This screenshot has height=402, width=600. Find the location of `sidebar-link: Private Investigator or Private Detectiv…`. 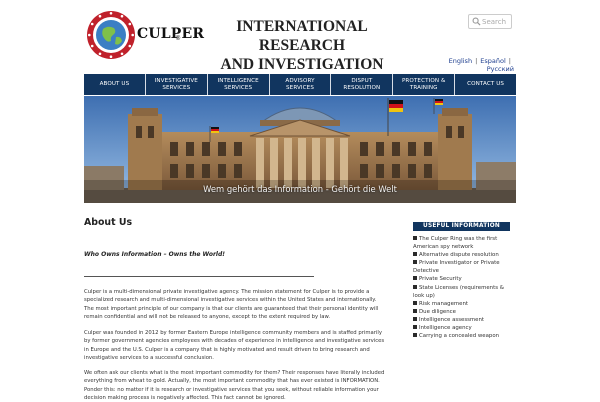

sidebar-link: Private Investigator or Private Detectiv… is located at coordinates (456, 267).